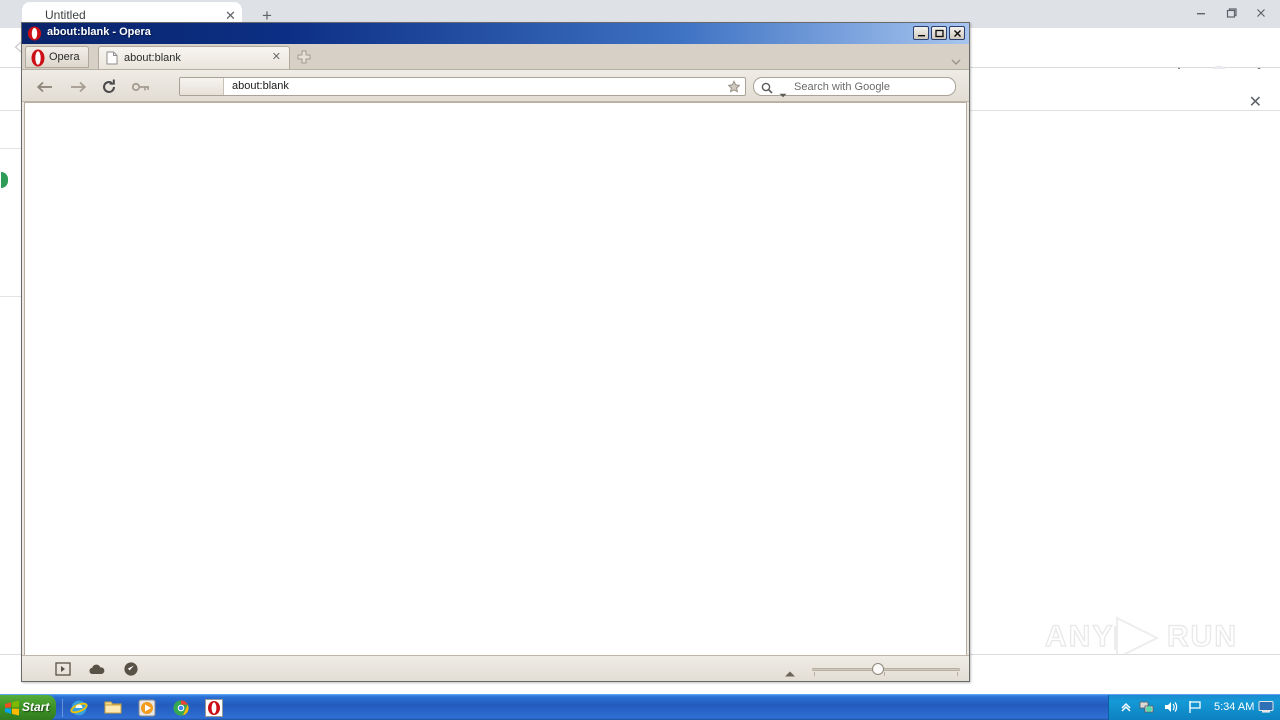 The width and height of the screenshot is (1280, 720). What do you see at coordinates (79, 708) in the screenshot?
I see `quick-launch-internet-explorer-icon` at bounding box center [79, 708].